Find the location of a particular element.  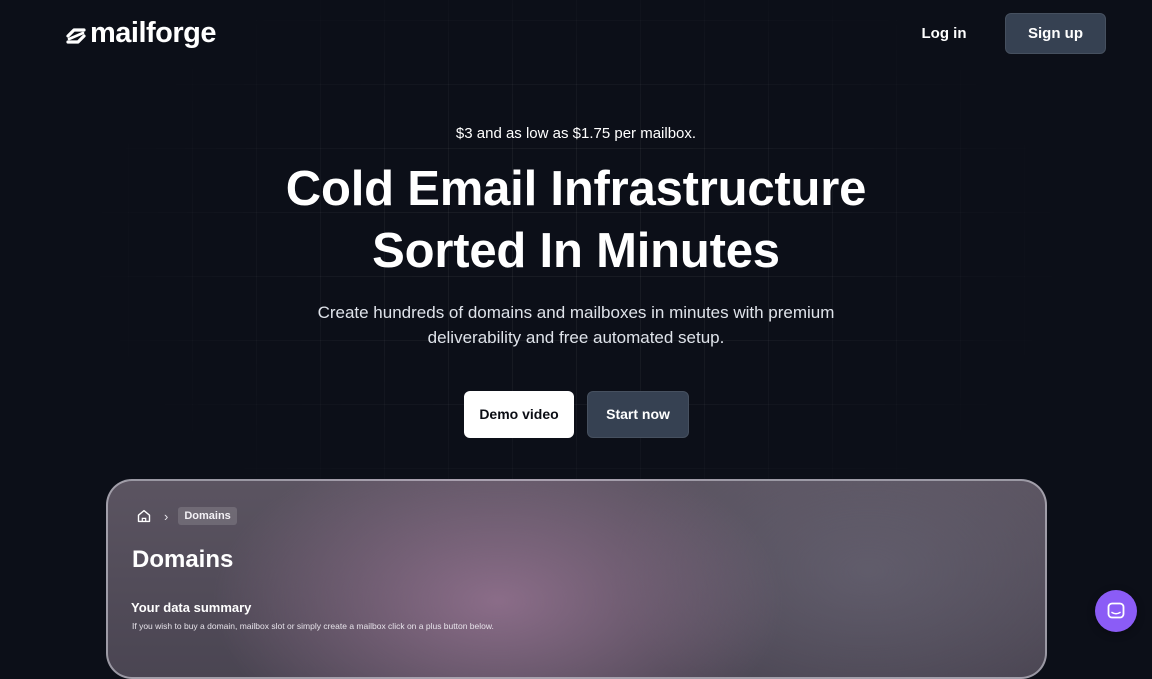

mailforge-logo-icon is located at coordinates (76, 35).